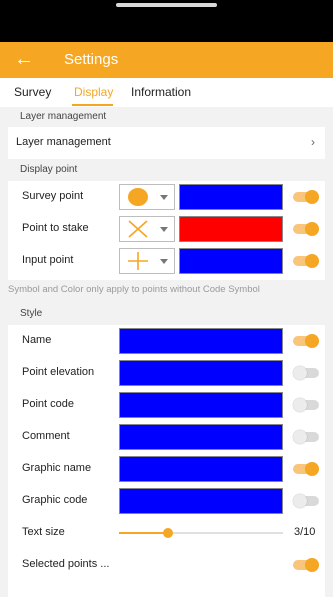 The width and height of the screenshot is (333, 597). What do you see at coordinates (231, 261) in the screenshot?
I see `input-point-color-picker` at bounding box center [231, 261].